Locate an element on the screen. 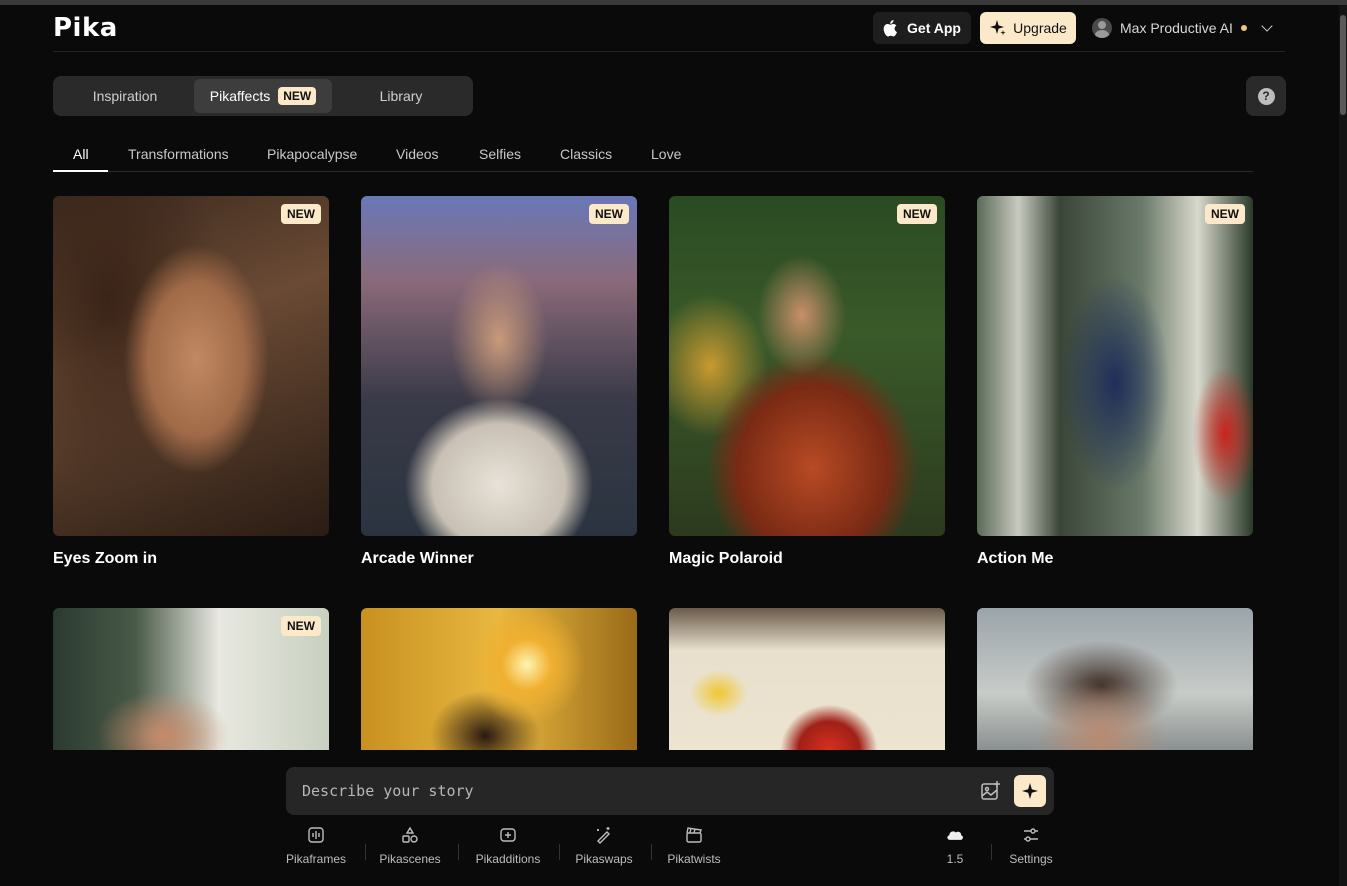 Image resolution: width=1347 pixels, height=886 pixels. effect-card-eyes-zoom-in: NEW Eyes Zoom in is located at coordinates (191, 382).